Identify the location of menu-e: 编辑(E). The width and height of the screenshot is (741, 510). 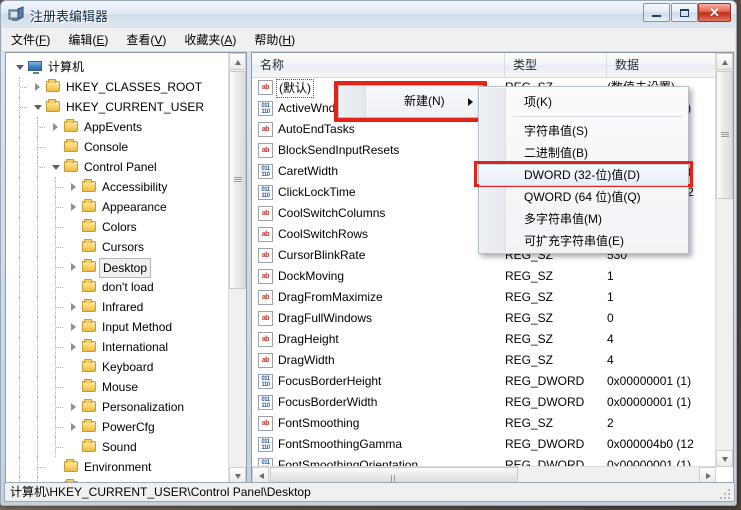
(88, 39).